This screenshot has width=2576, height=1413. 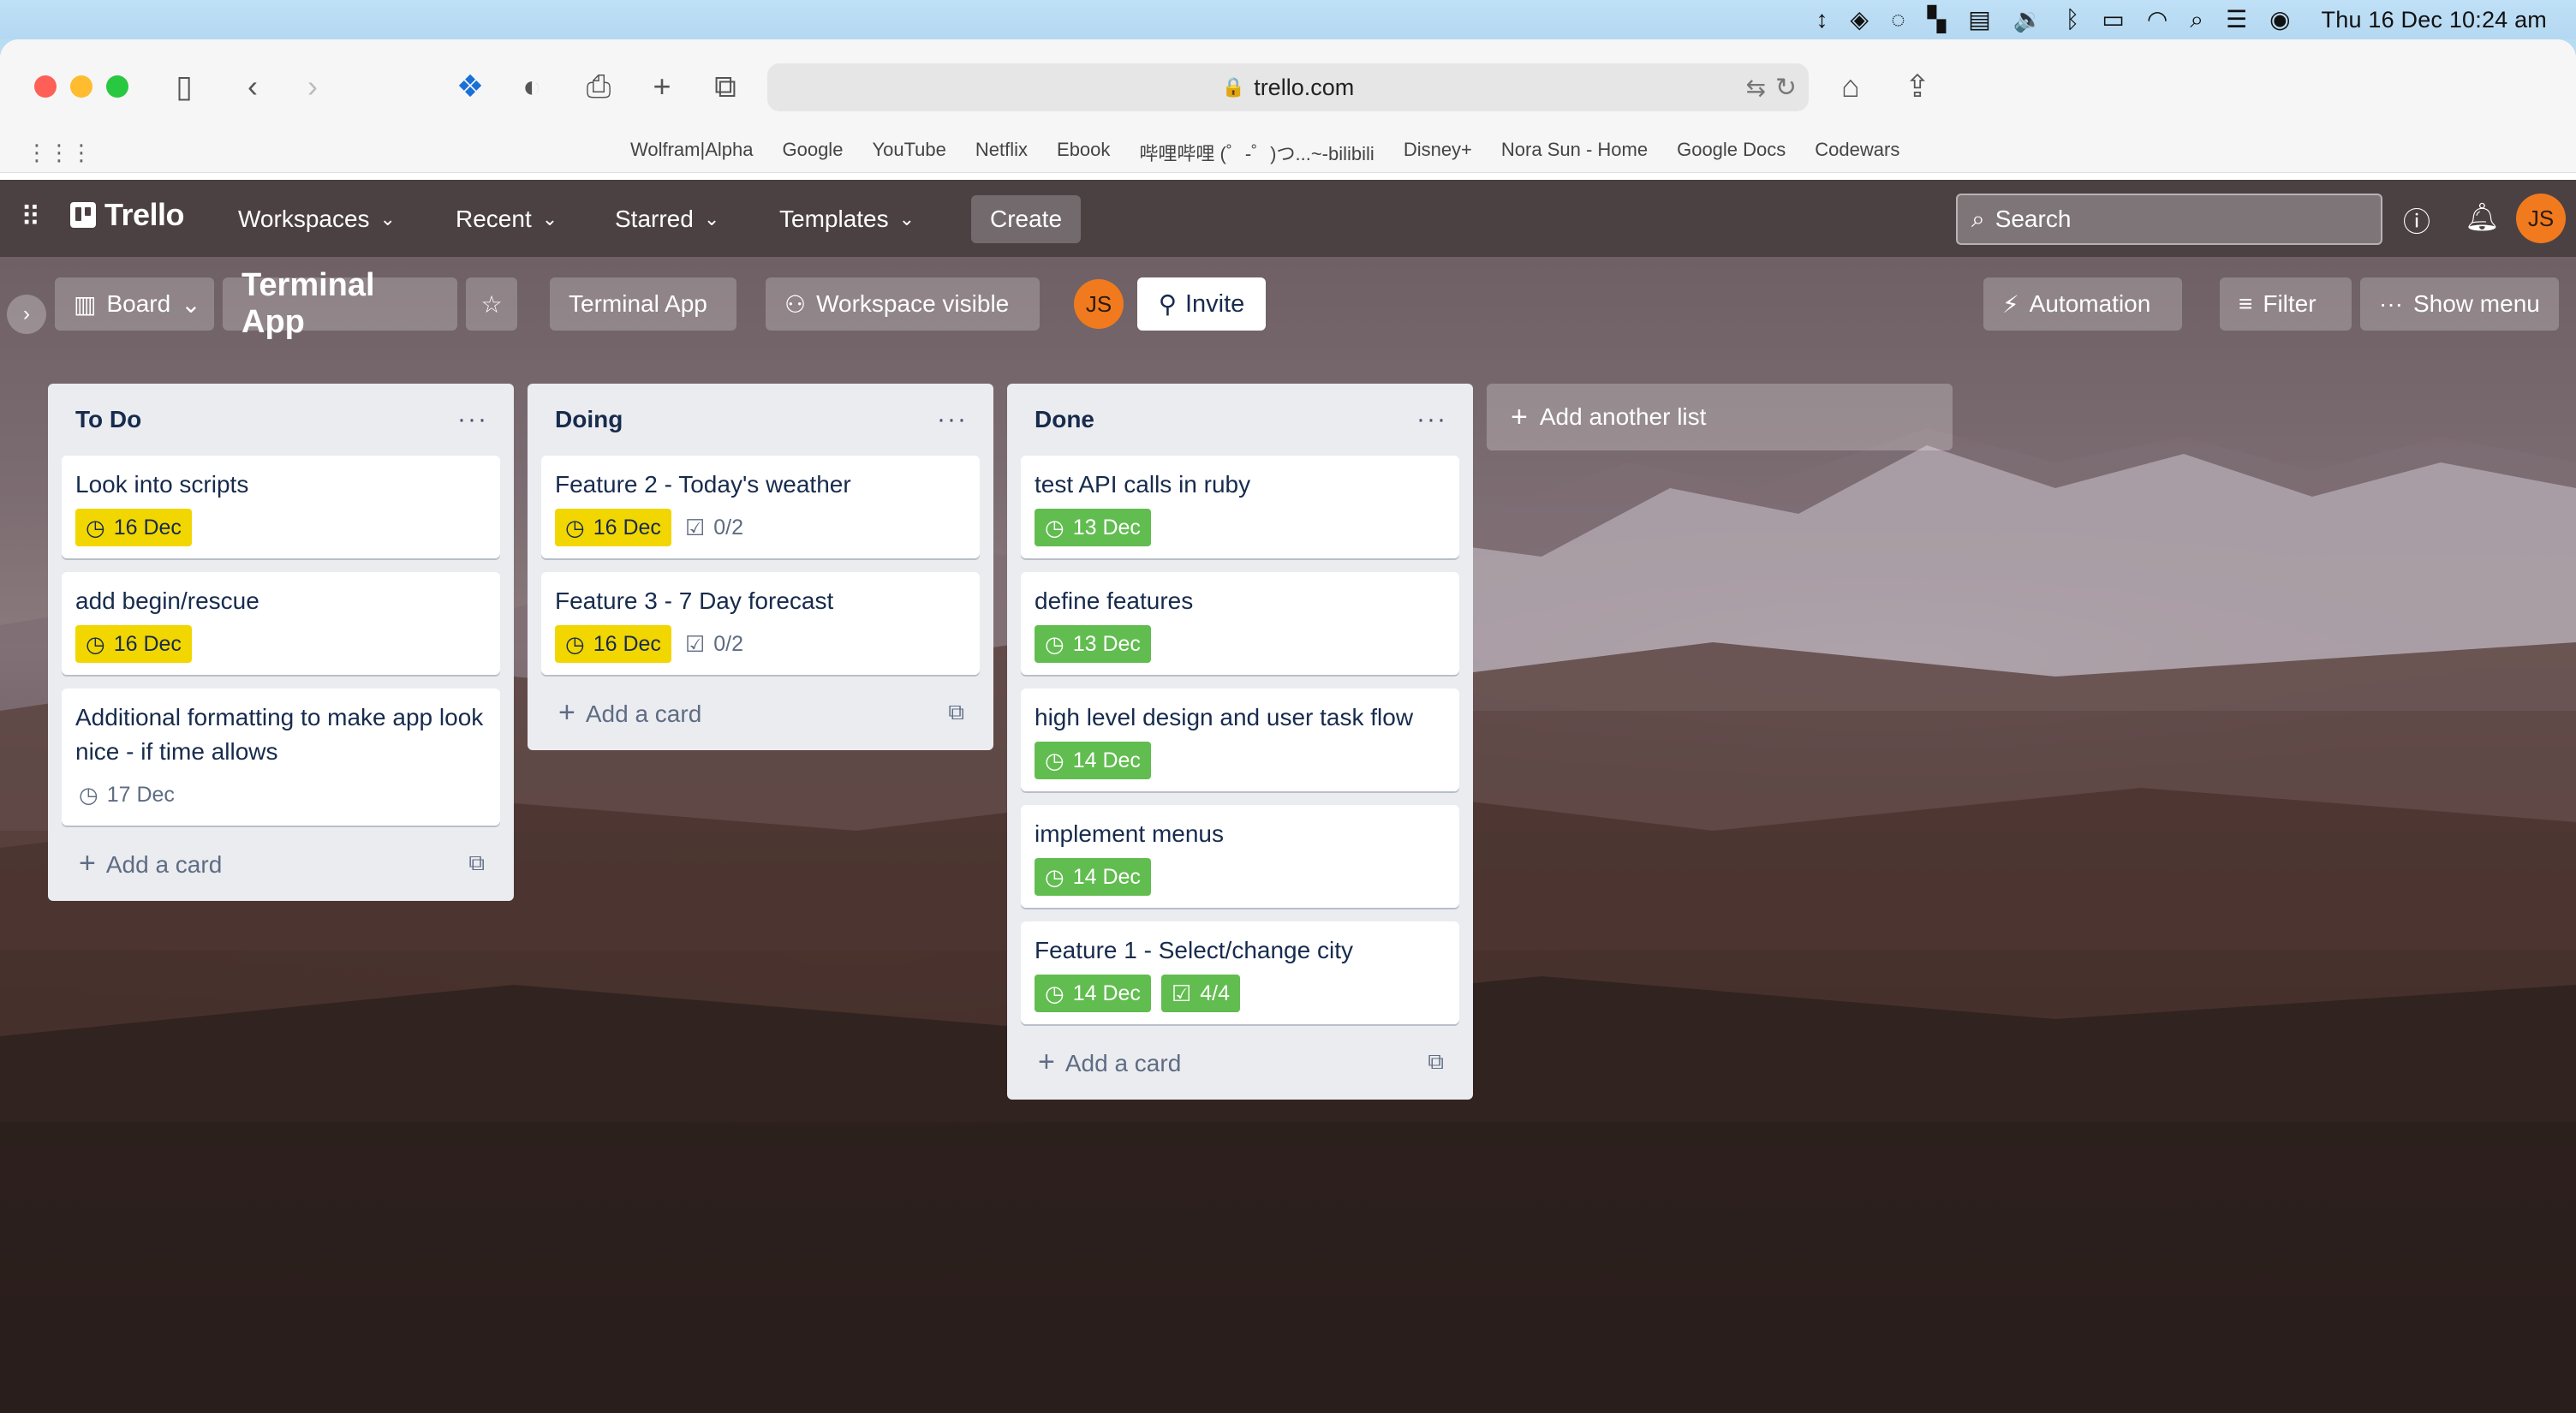 What do you see at coordinates (1756, 88) in the screenshot?
I see `translate-icon: ⇆` at bounding box center [1756, 88].